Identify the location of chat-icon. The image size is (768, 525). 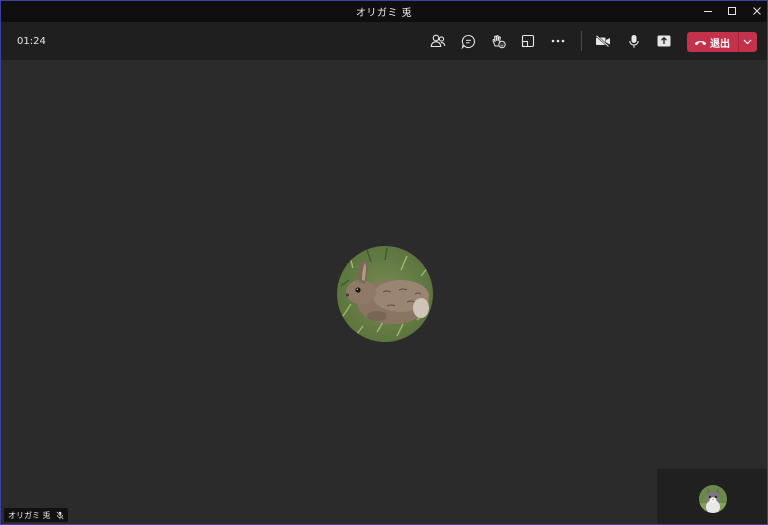
(468, 41).